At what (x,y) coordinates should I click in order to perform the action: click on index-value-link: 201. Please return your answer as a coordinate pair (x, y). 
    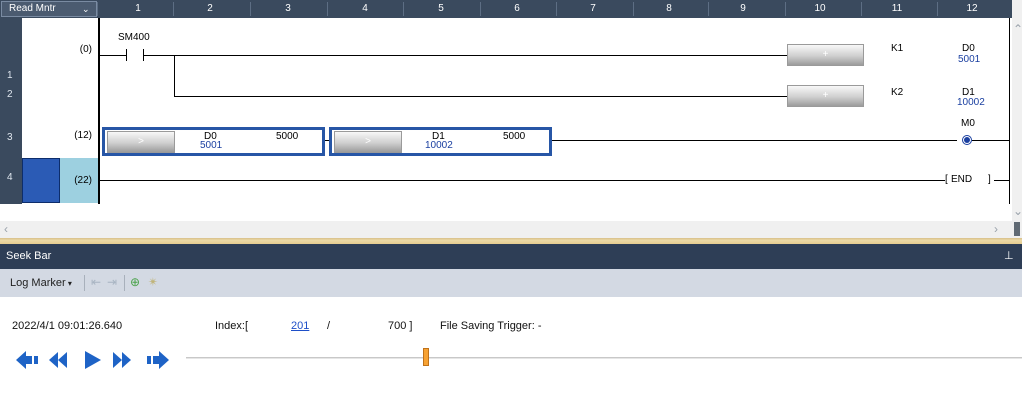
    Looking at the image, I should click on (300, 326).